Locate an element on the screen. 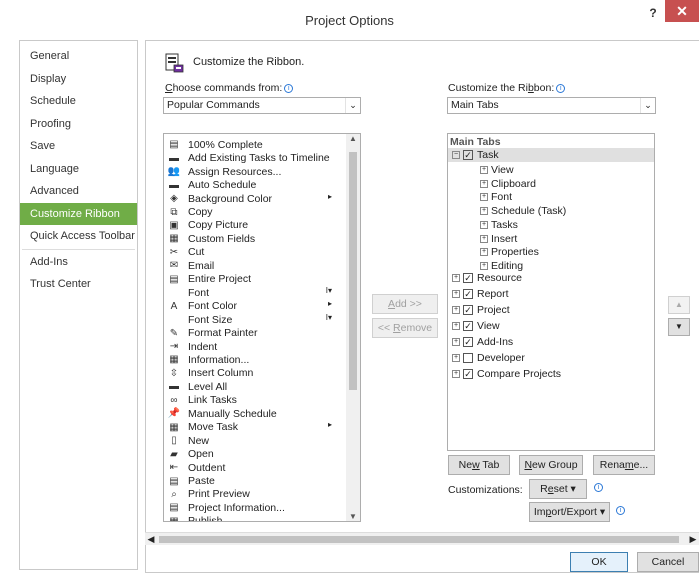  nav-save: Save is located at coordinates (78, 146).